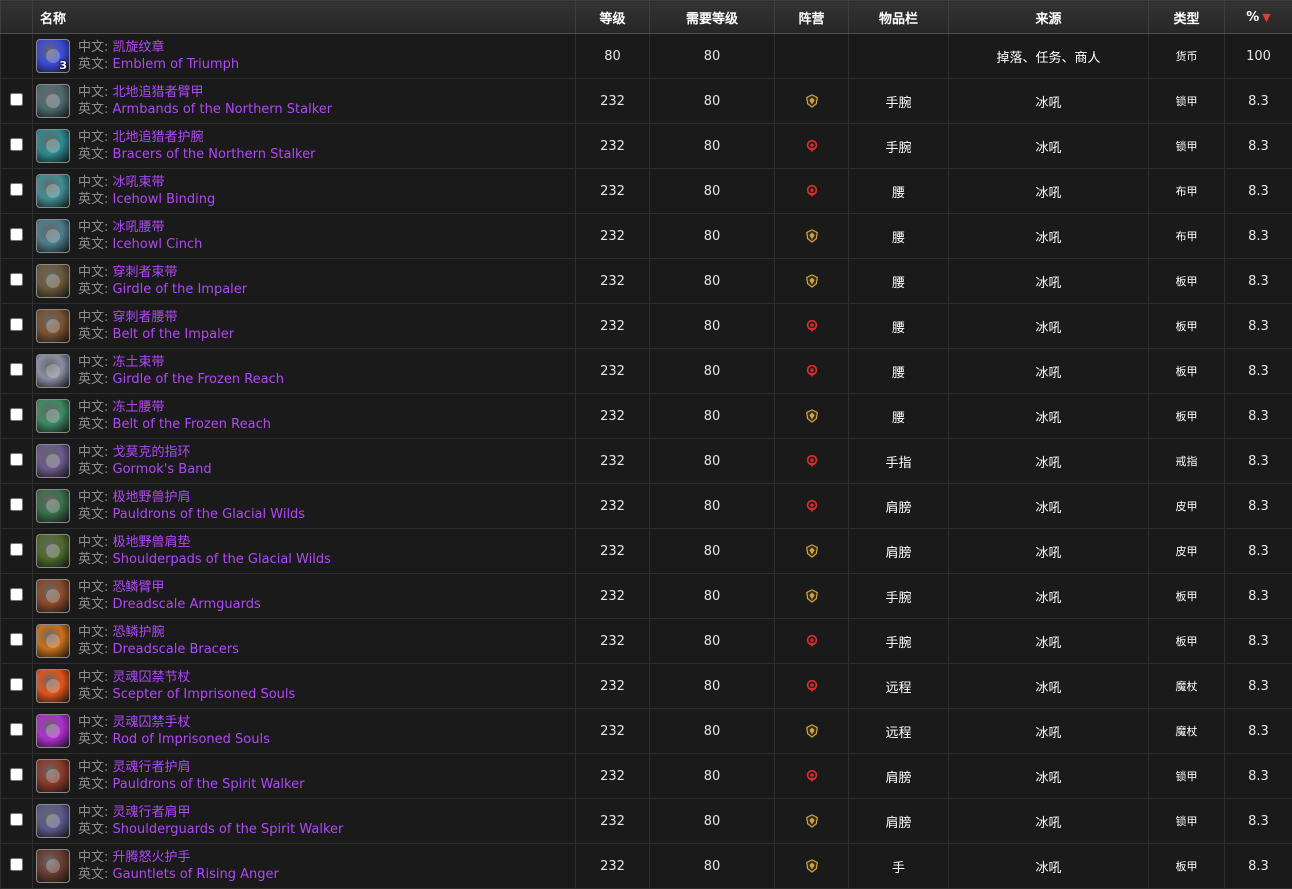  I want to click on item-name-en: Shoulderpads of the Glacial Wilds, so click(222, 559).